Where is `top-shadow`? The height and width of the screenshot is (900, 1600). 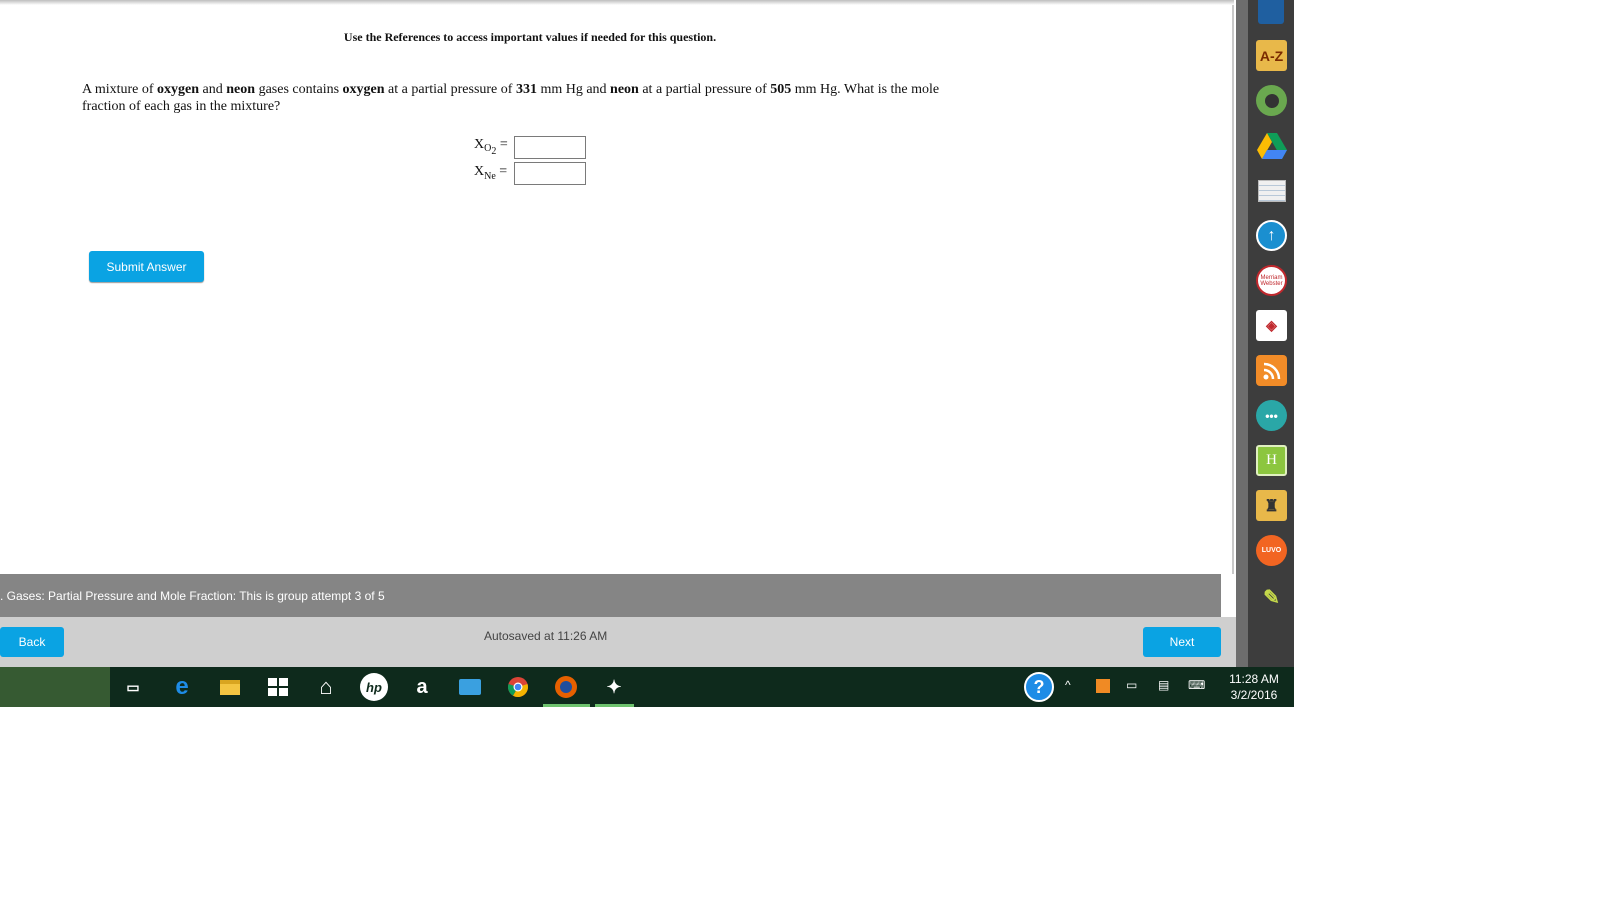
top-shadow is located at coordinates (617, 2).